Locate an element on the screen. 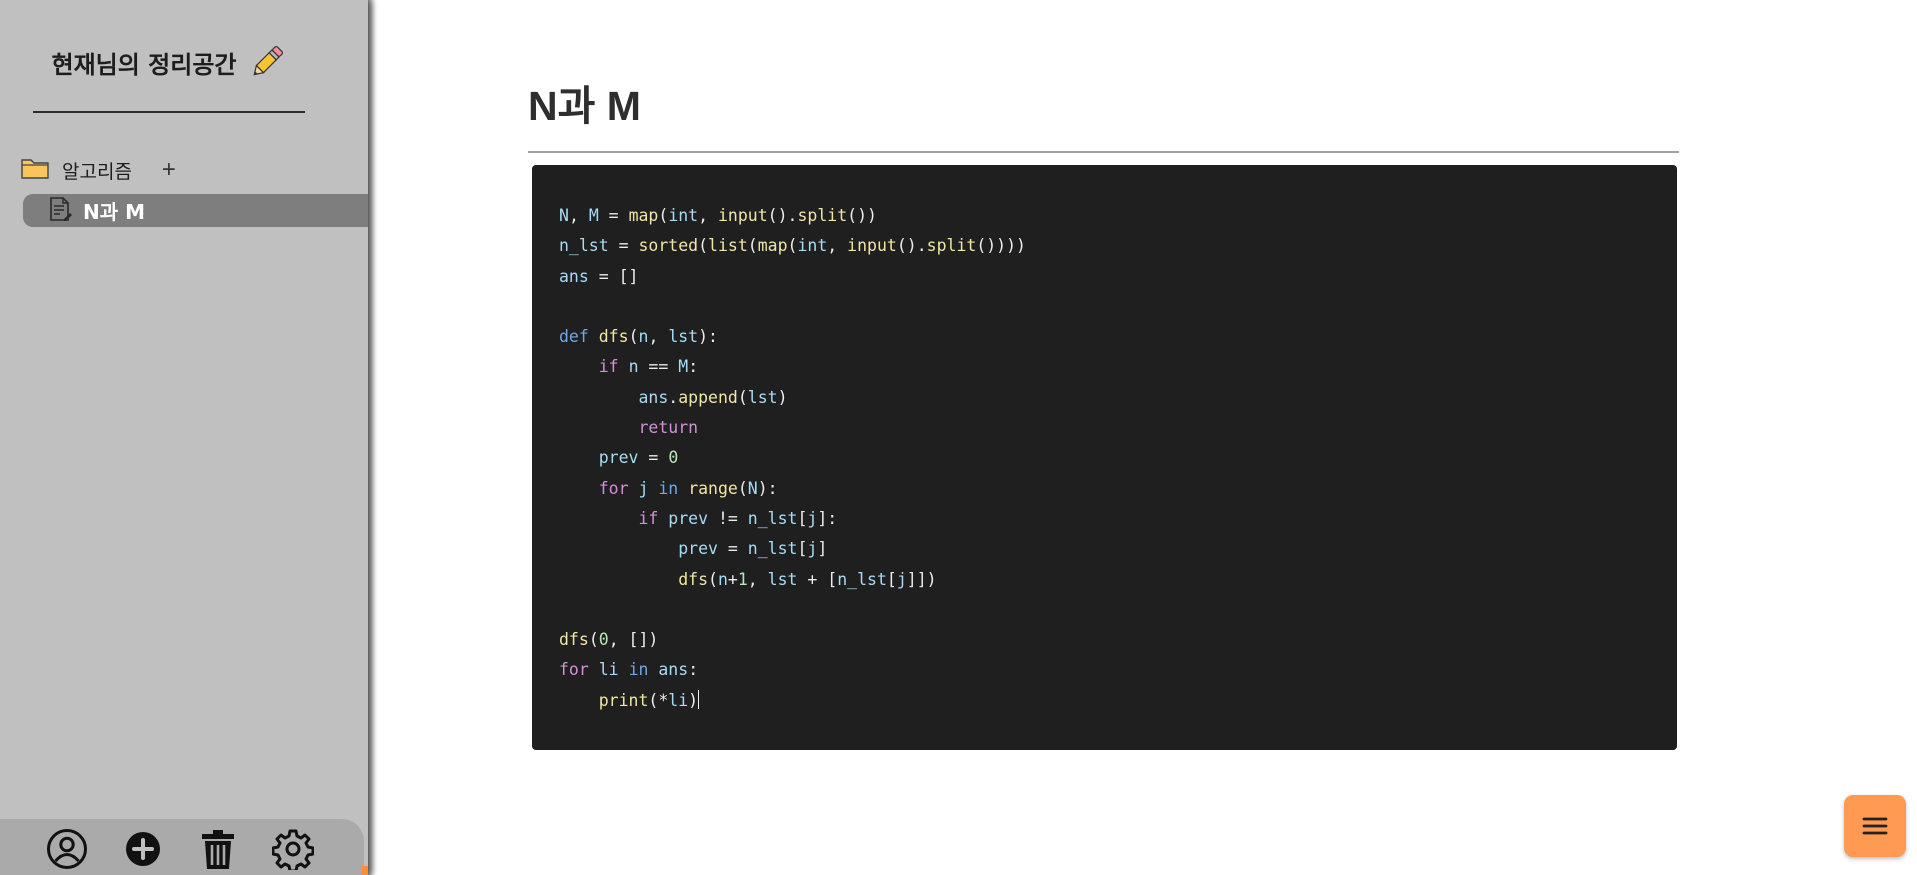 Image resolution: width=1917 pixels, height=875 pixels. brand: 현재님의 정리공간 is located at coordinates (169, 62).